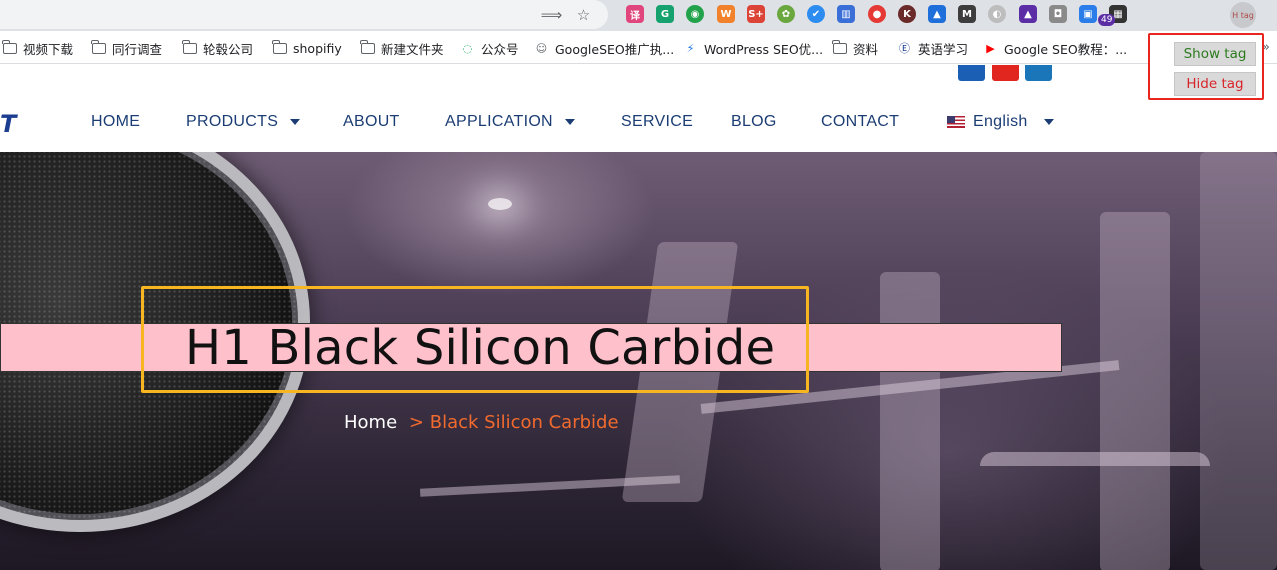 The width and height of the screenshot is (1277, 570). What do you see at coordinates (412, 49) in the screenshot?
I see `bookmark-label: 新建文件夹` at bounding box center [412, 49].